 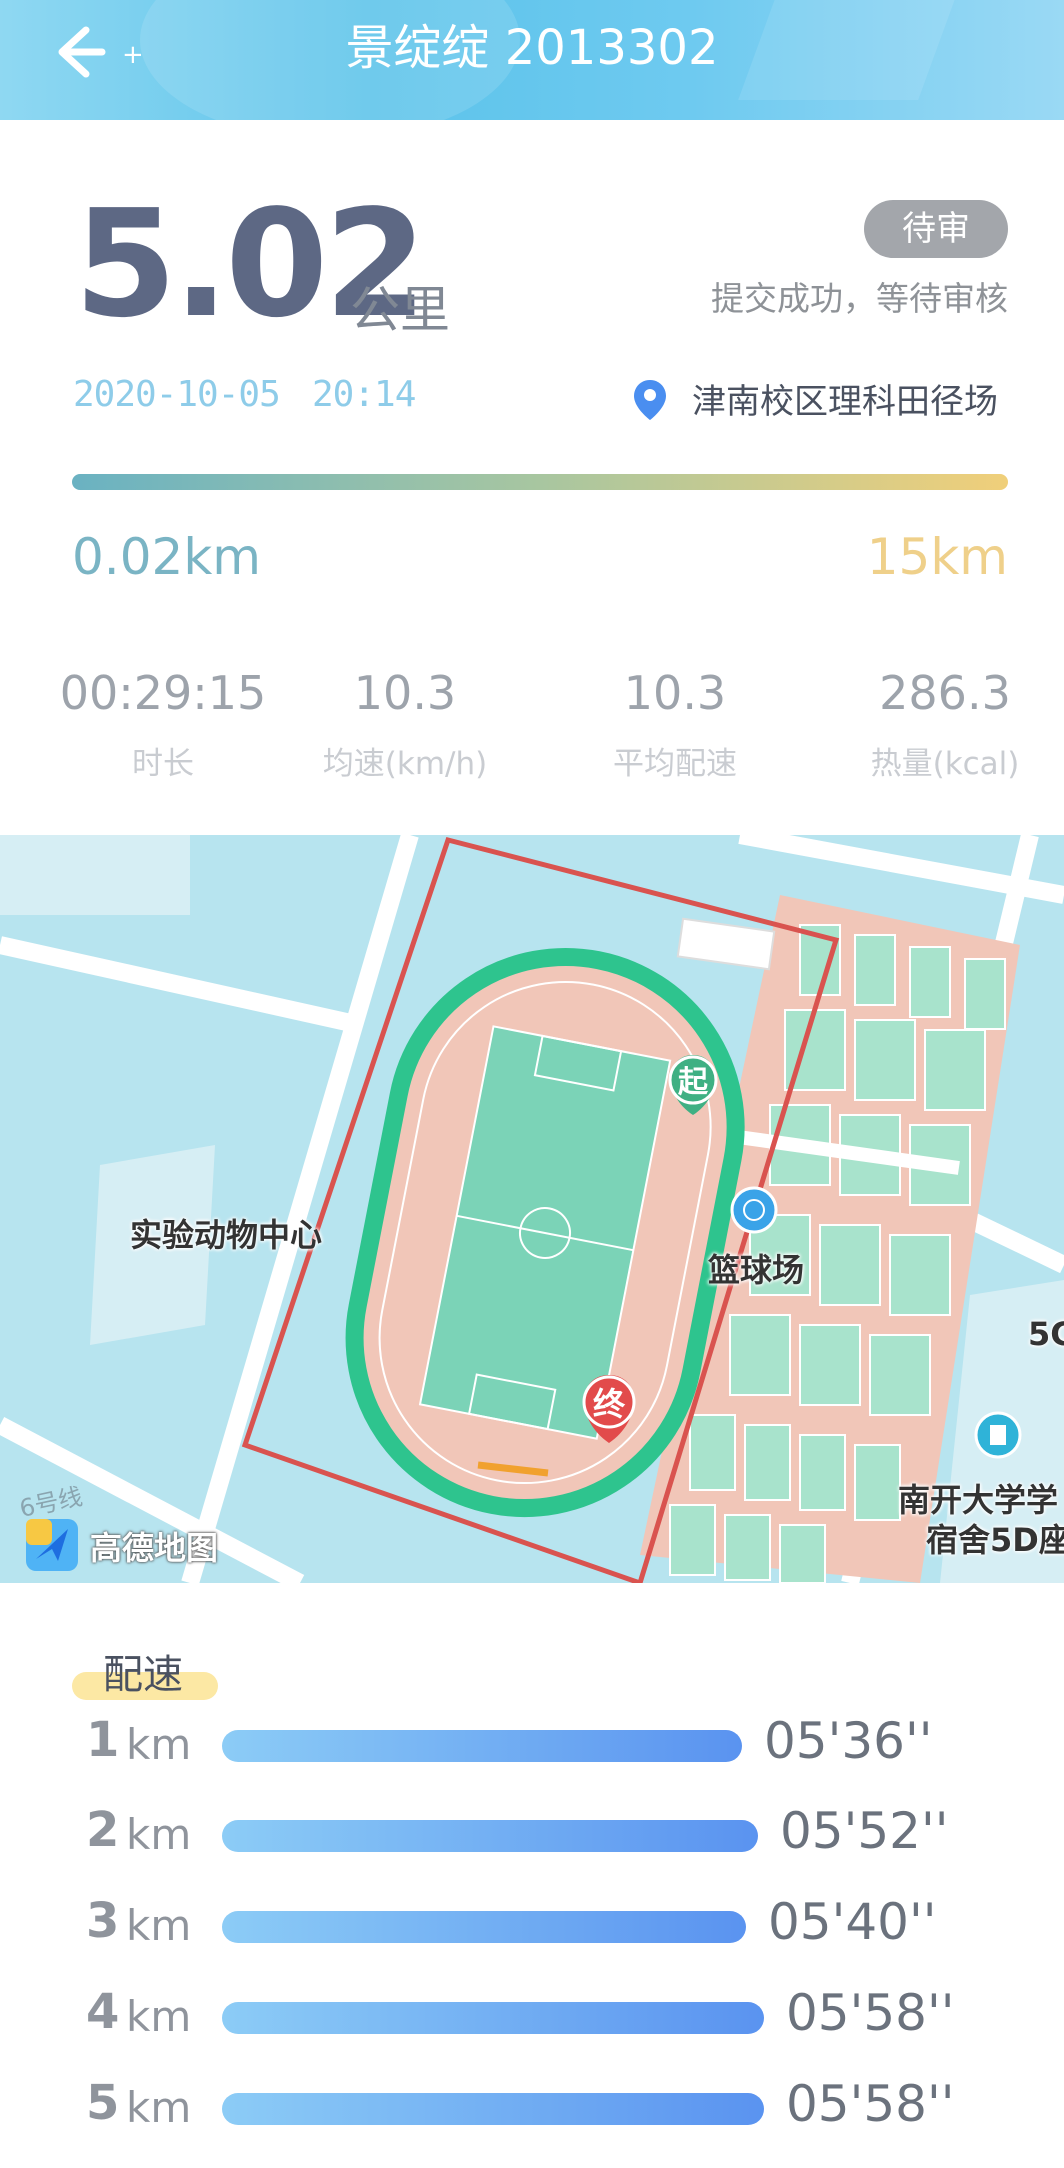 I want to click on stat-value: 00:29:15, so click(x=163, y=693).